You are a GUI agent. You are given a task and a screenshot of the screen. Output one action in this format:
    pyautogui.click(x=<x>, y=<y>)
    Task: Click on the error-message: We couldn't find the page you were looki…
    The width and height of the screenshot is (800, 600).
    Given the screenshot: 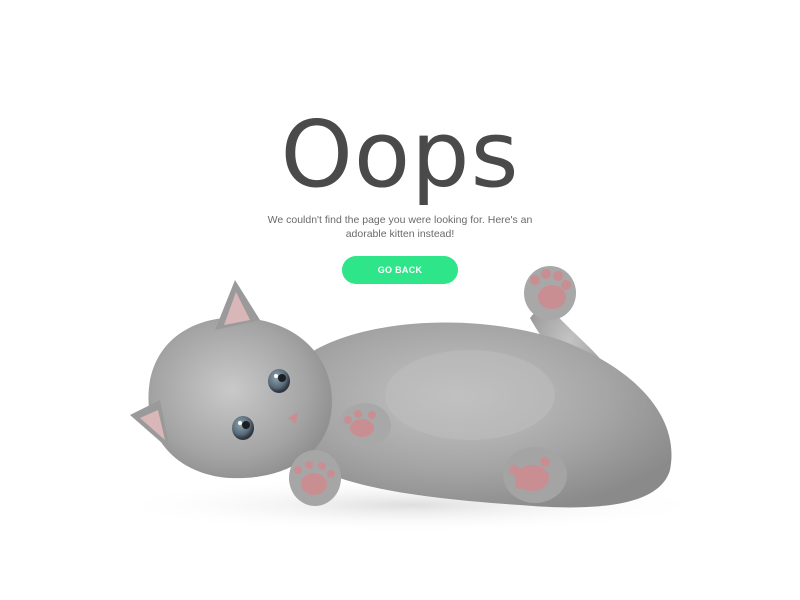 What is the action you would take?
    pyautogui.click(x=400, y=227)
    